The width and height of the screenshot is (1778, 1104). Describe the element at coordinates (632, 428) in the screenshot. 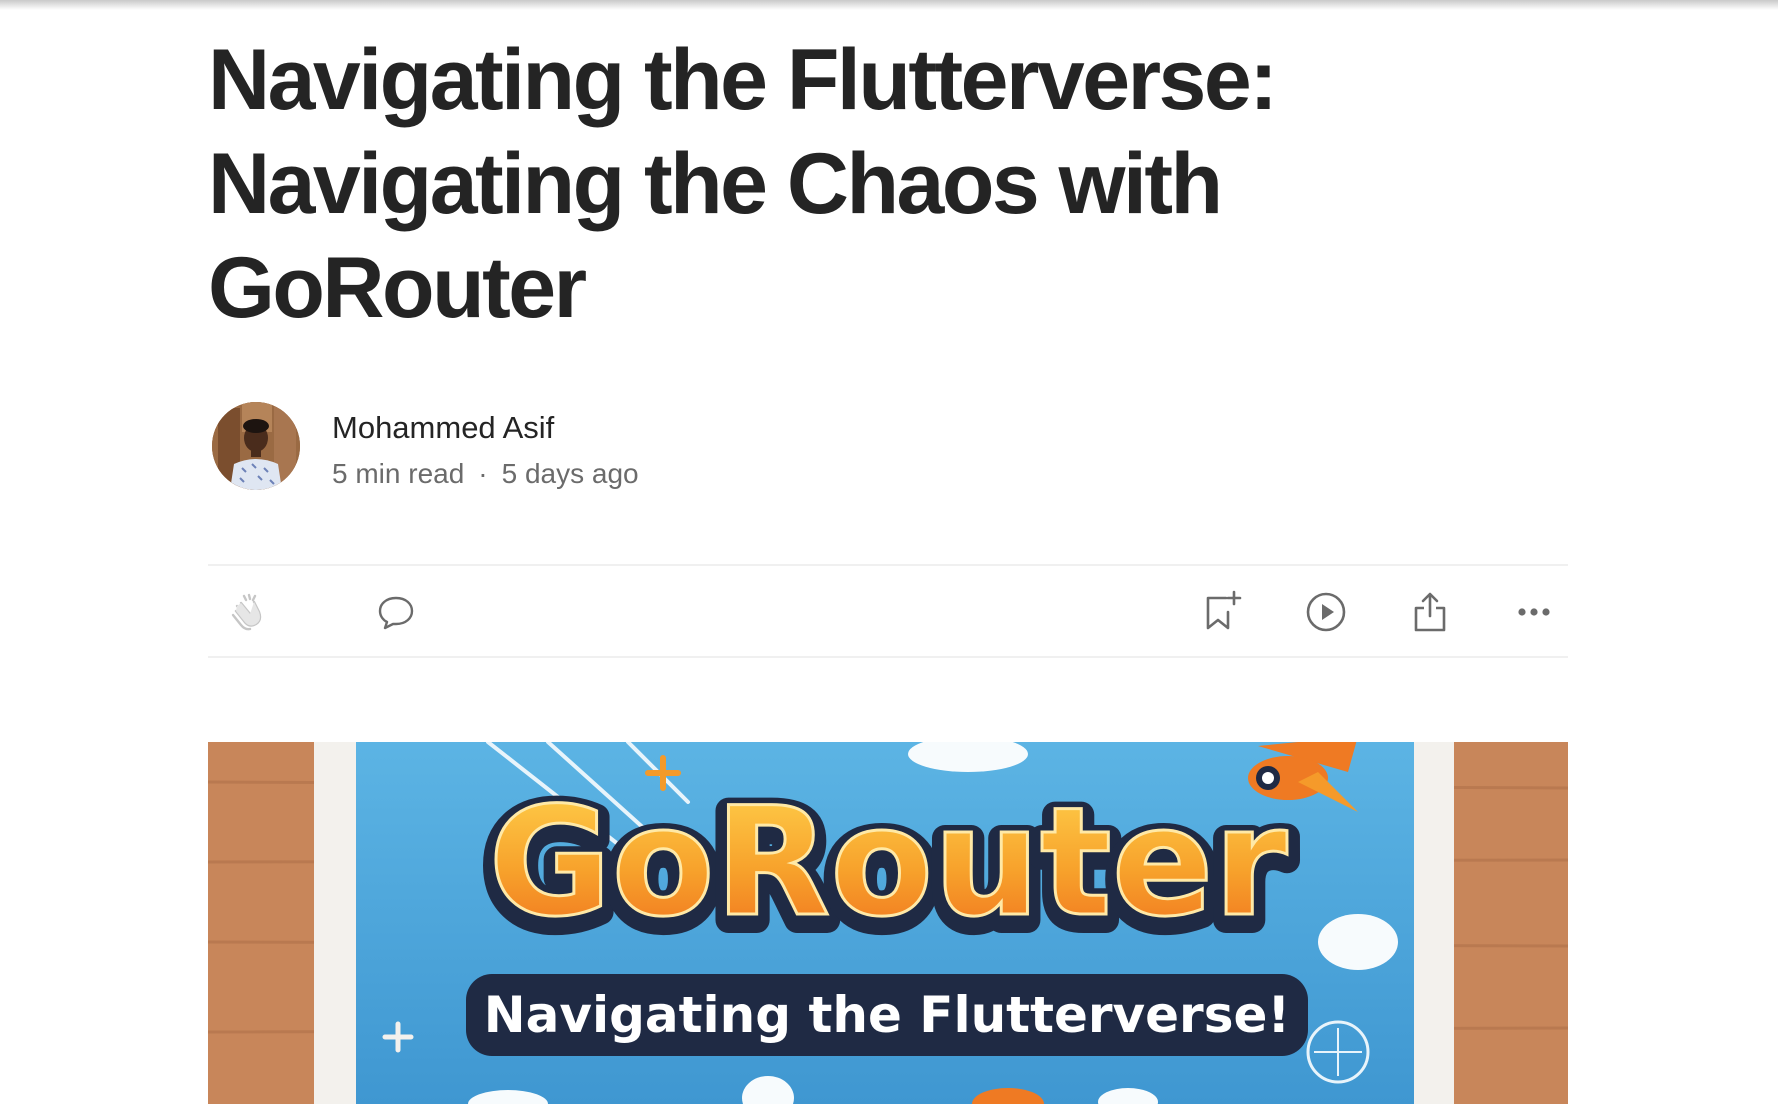

I see `author-name: Mohammed Asif` at that location.